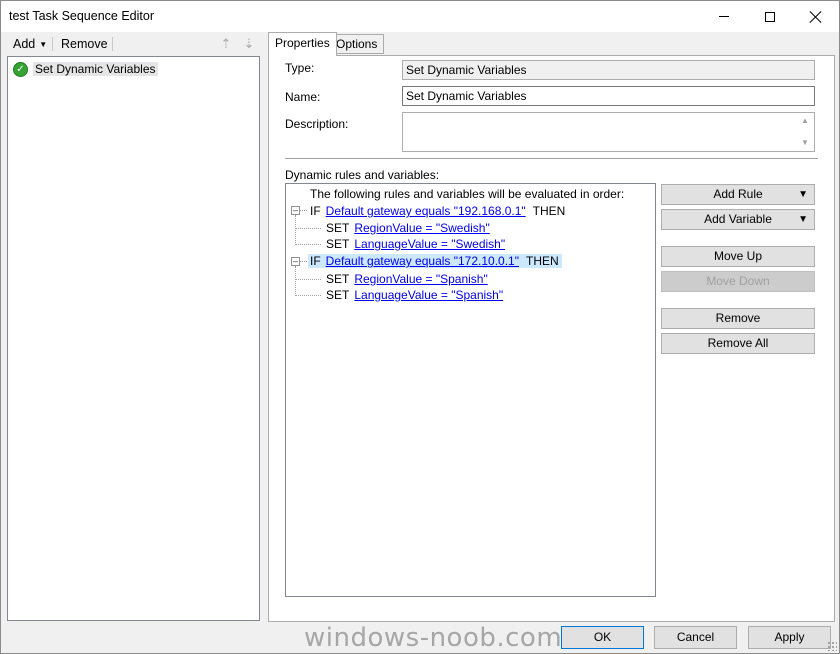  I want to click on check-icon: ✓, so click(20, 69).